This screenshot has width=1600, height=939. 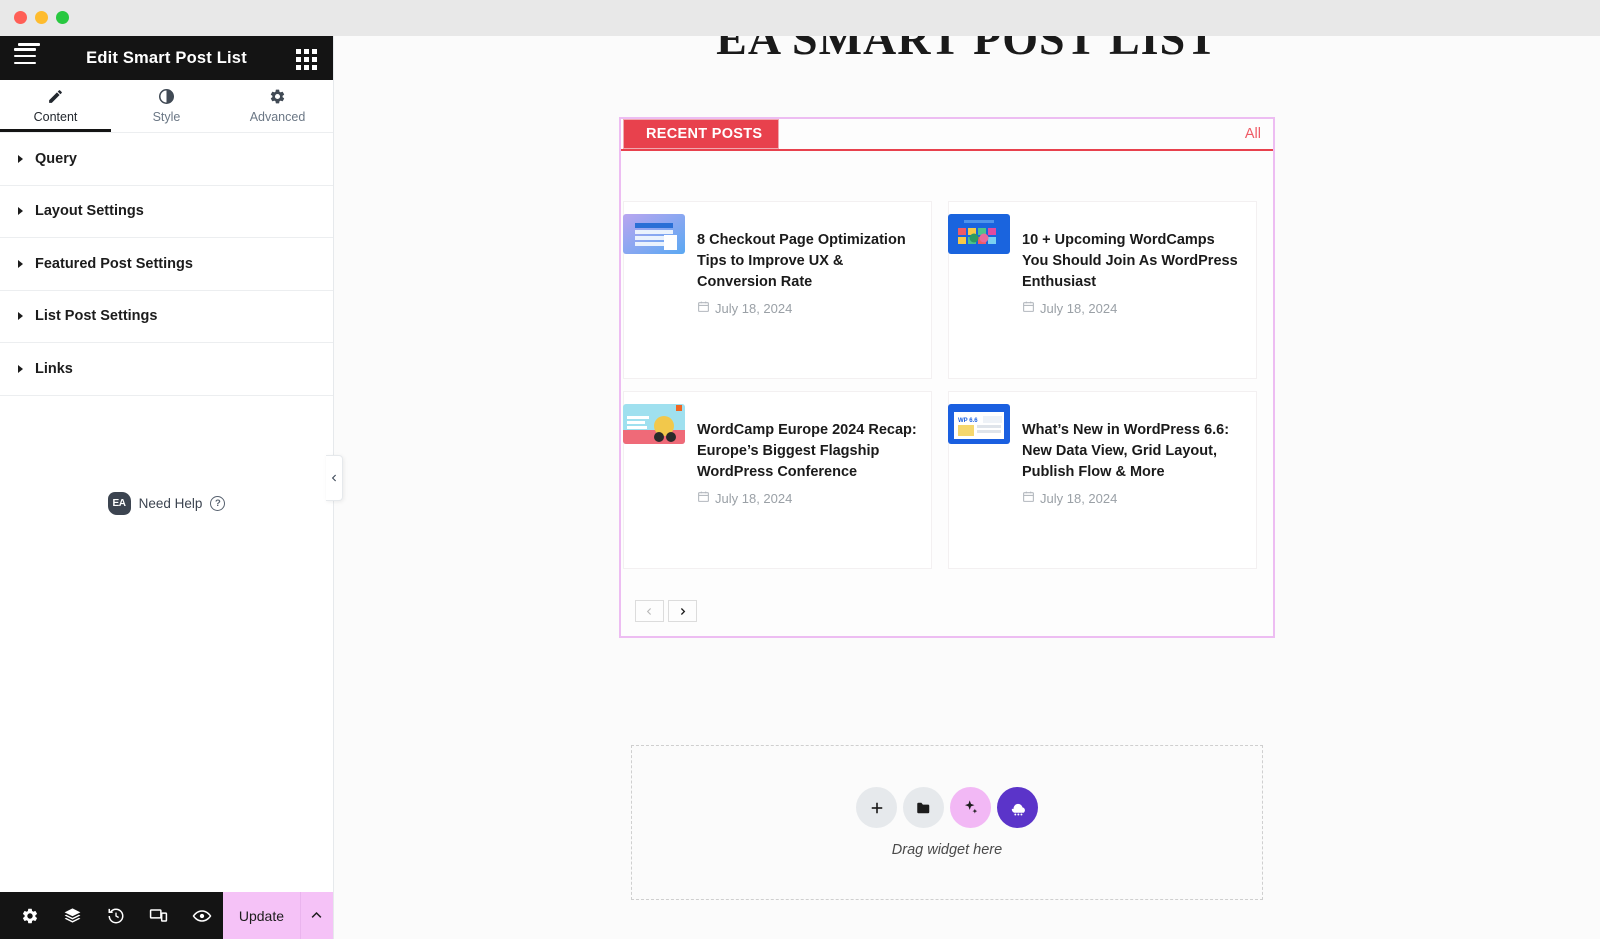 I want to click on section-links: Links, so click(x=166, y=369).